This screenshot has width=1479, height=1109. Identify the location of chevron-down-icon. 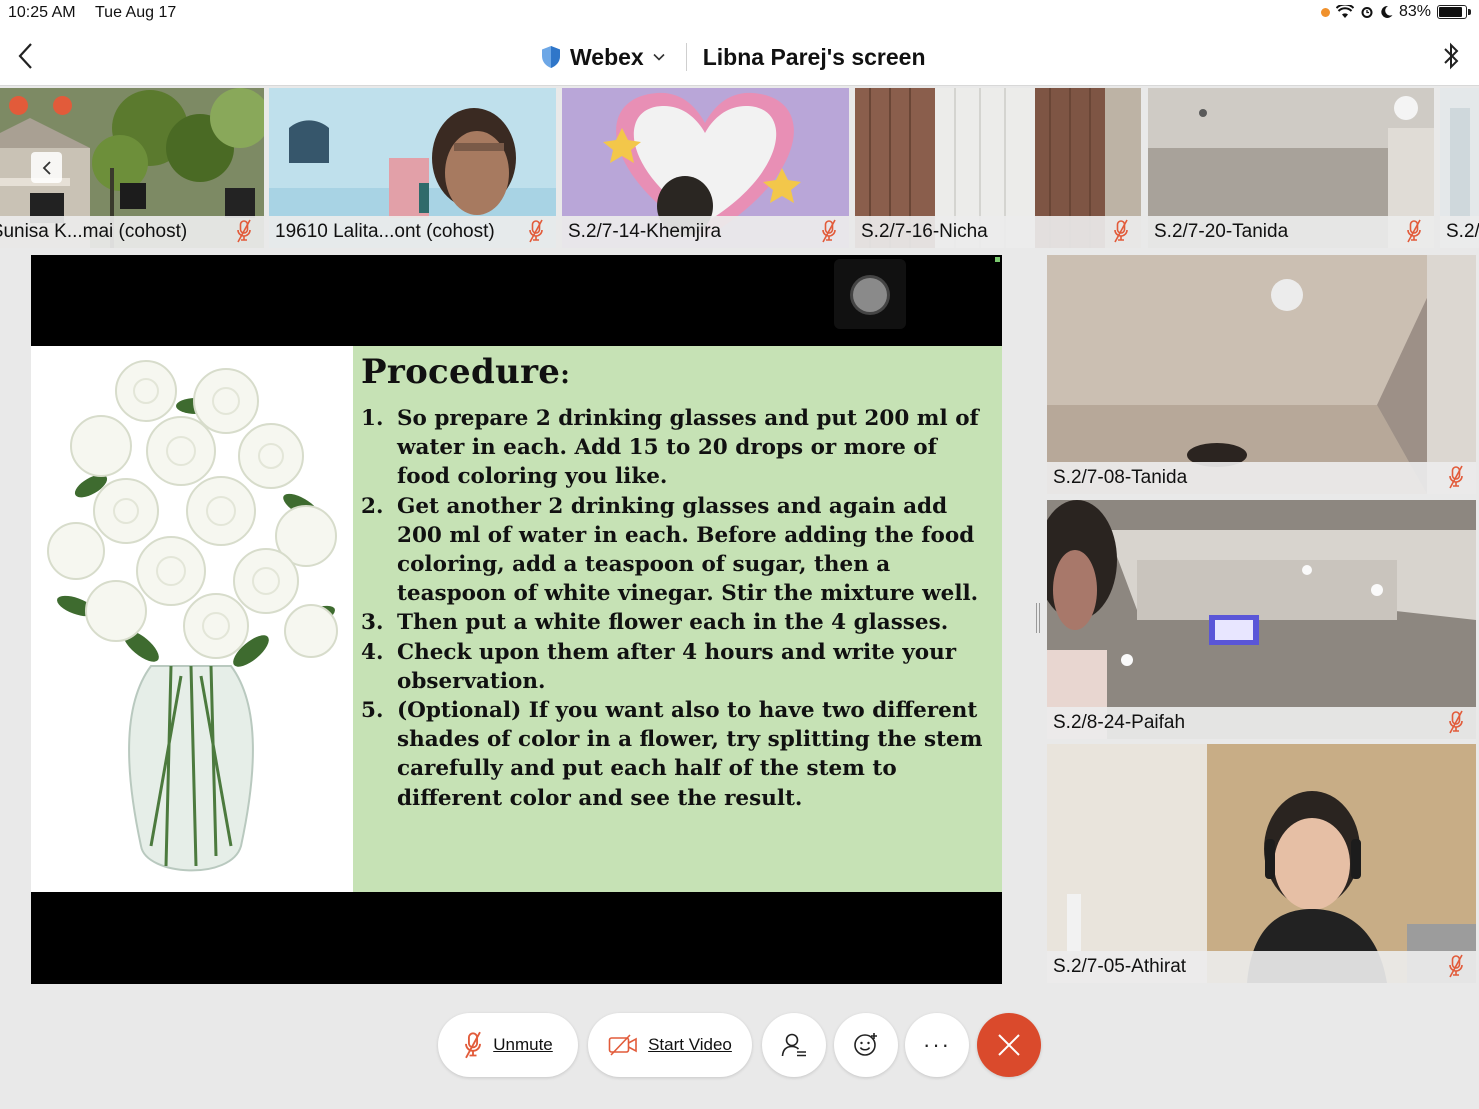
(659, 57).